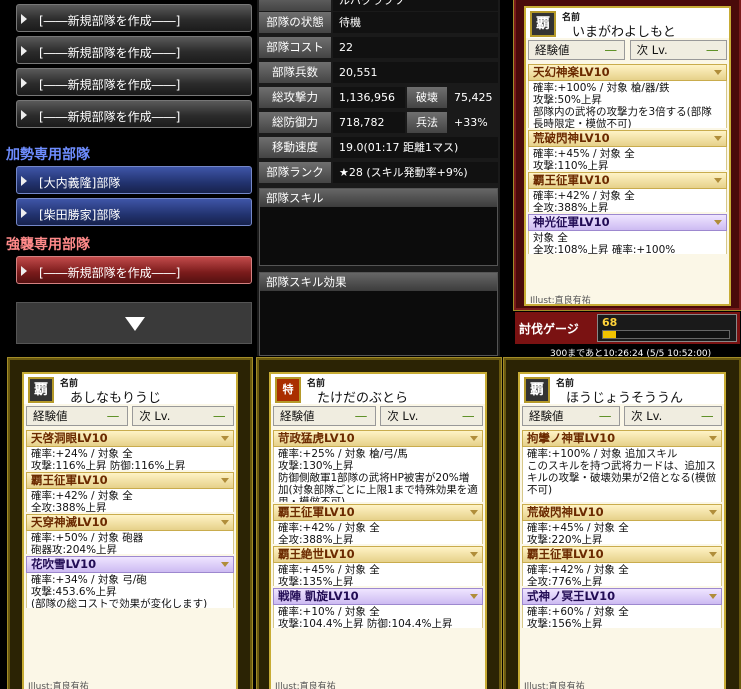 This screenshot has height=689, width=741. I want to click on skill-block: 荒破閃神LV10 確率:+45% / 対象 全 攻撃:110%上昇, so click(627, 150).